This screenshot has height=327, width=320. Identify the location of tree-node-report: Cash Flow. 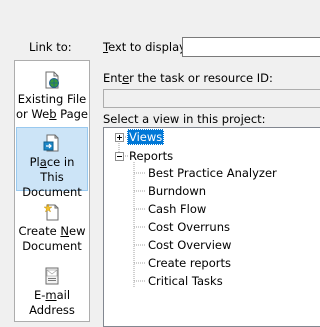
(177, 209).